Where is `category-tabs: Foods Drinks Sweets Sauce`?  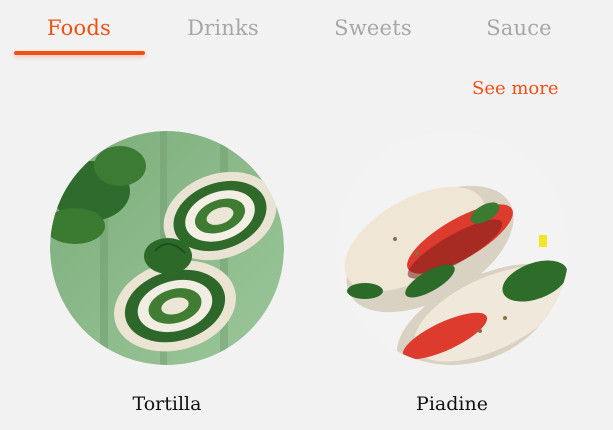 category-tabs: Foods Drinks Sweets Sauce is located at coordinates (306, 30).